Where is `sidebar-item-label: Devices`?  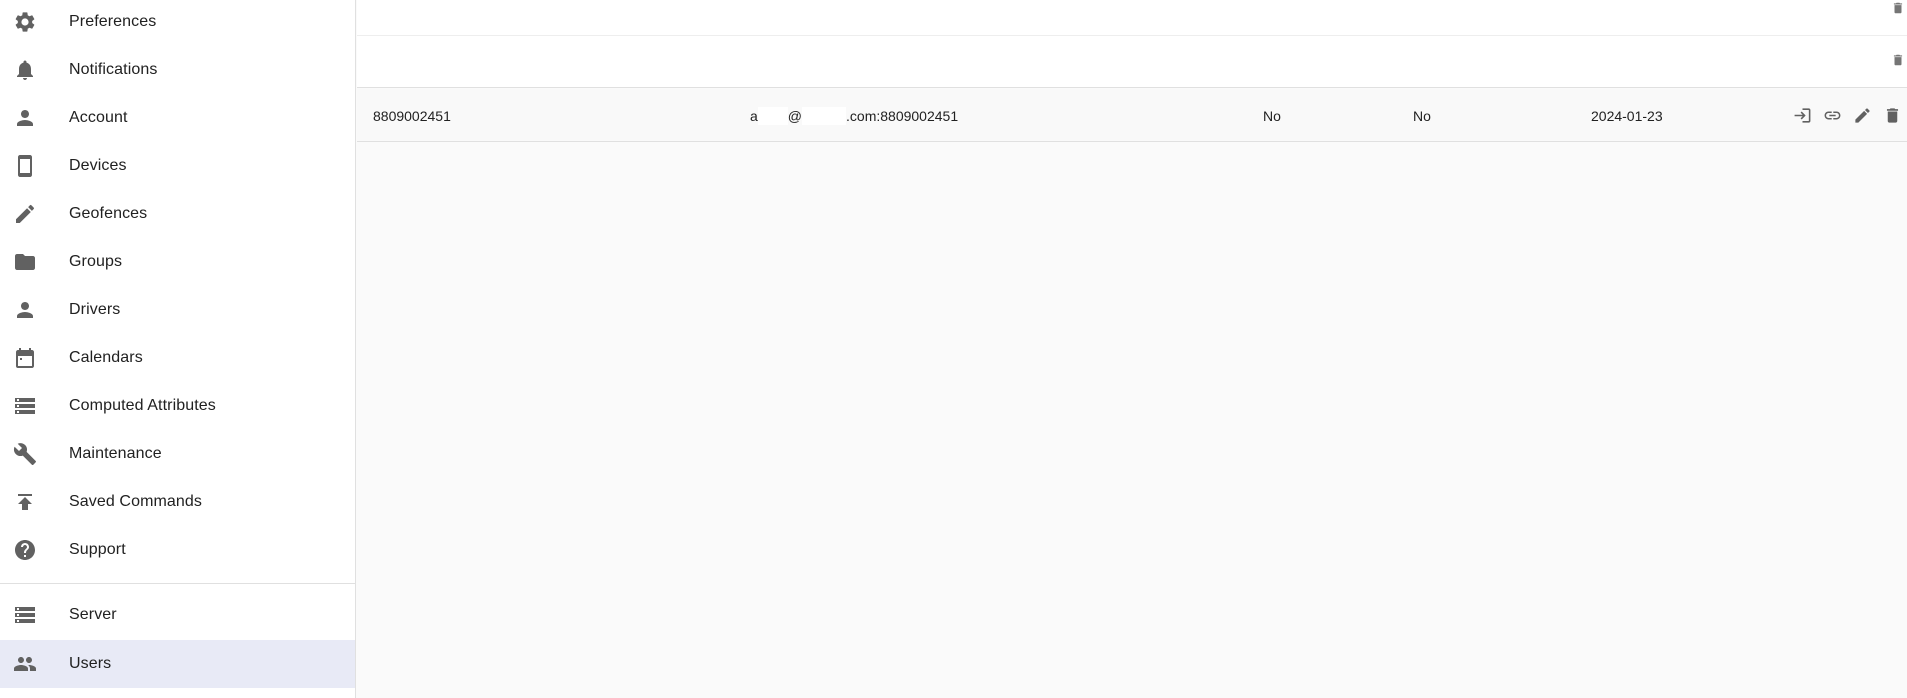
sidebar-item-label: Devices is located at coordinates (98, 165).